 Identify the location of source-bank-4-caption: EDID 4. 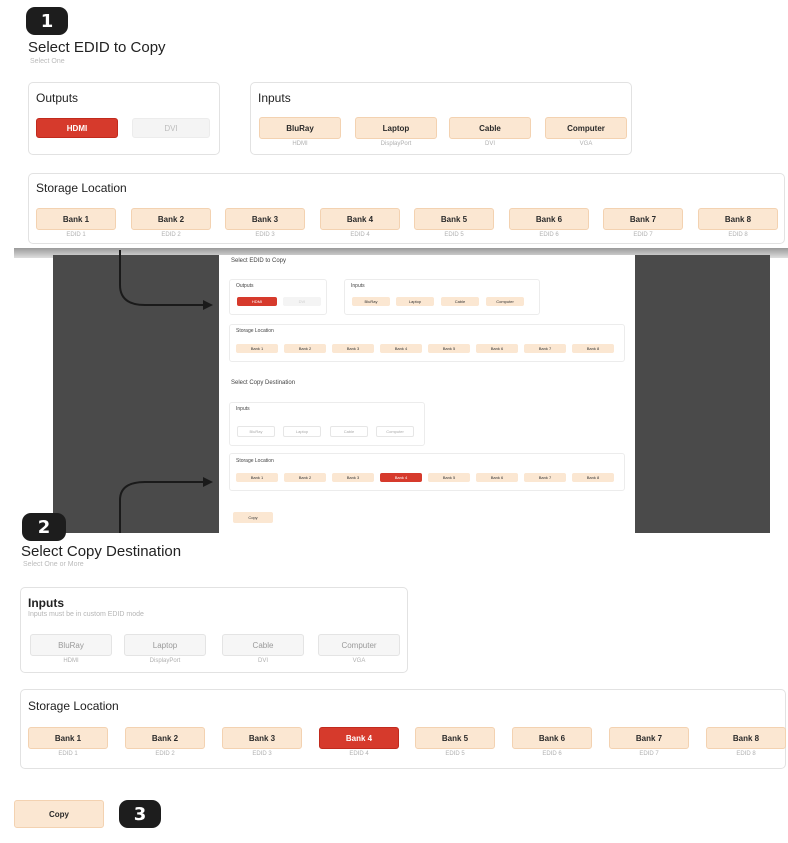
(360, 235).